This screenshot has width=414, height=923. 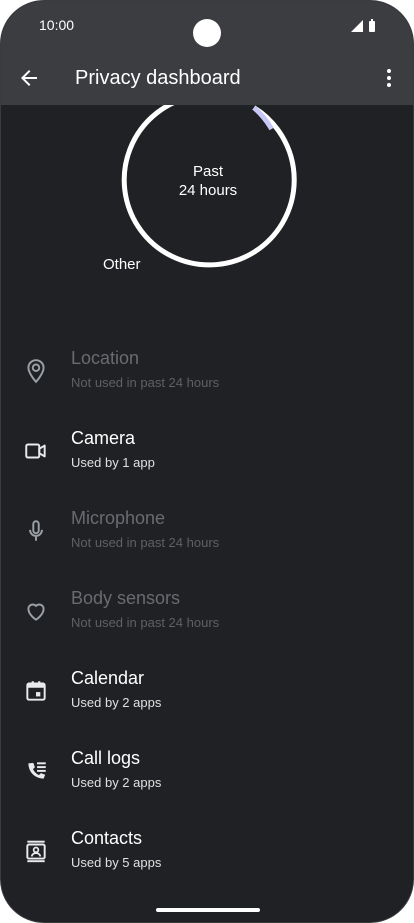 What do you see at coordinates (208, 181) in the screenshot?
I see `donut-center-label: Past 24 hours` at bounding box center [208, 181].